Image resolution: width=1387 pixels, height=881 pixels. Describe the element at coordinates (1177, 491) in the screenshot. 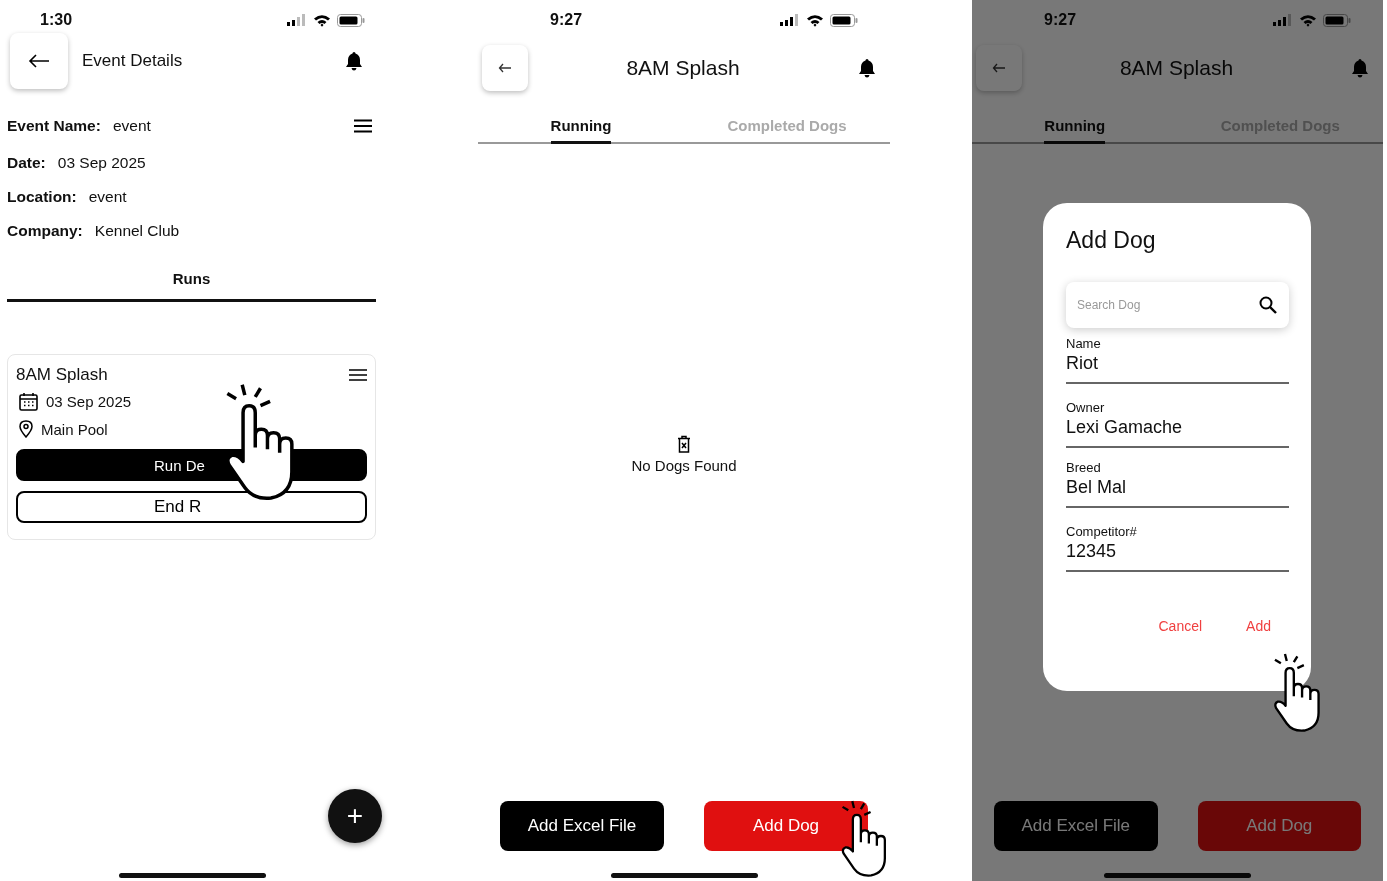

I see `text-input: Bel Mal` at that location.